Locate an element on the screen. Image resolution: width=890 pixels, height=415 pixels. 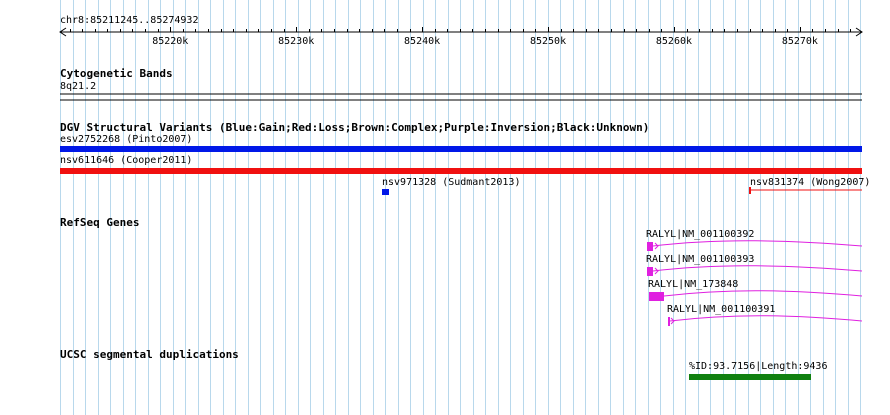
segdup-feature-label: %ID:93.7156|Length:9436 is located at coordinates (758, 367).